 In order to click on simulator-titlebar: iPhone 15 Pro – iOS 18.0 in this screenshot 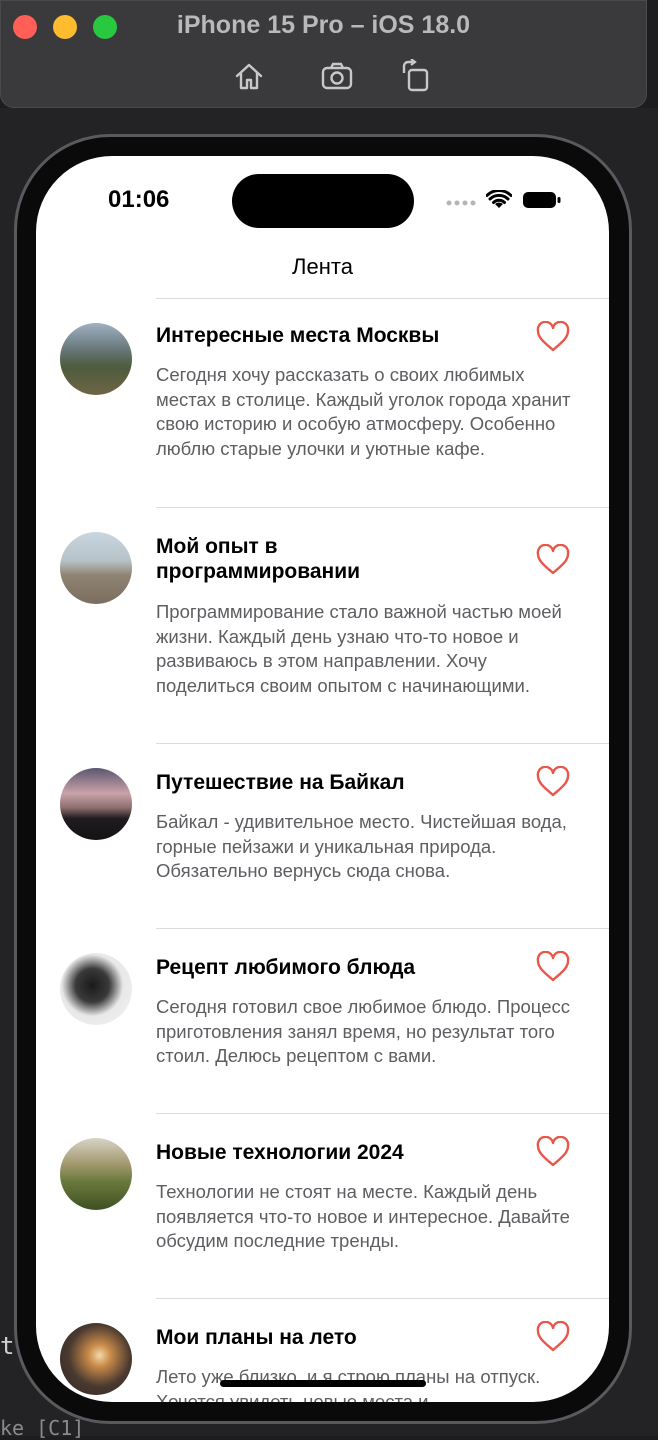, I will do `click(323, 54)`.